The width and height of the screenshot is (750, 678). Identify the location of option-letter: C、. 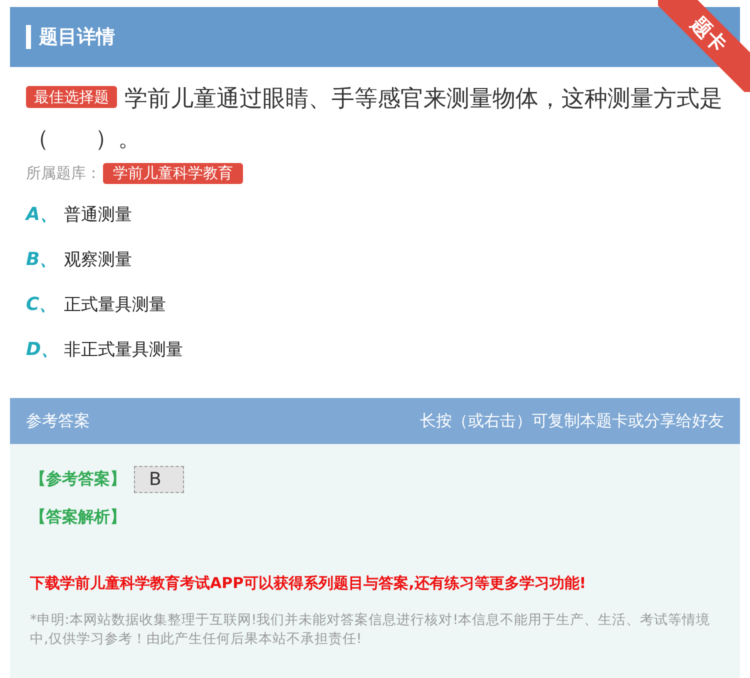
(39, 304).